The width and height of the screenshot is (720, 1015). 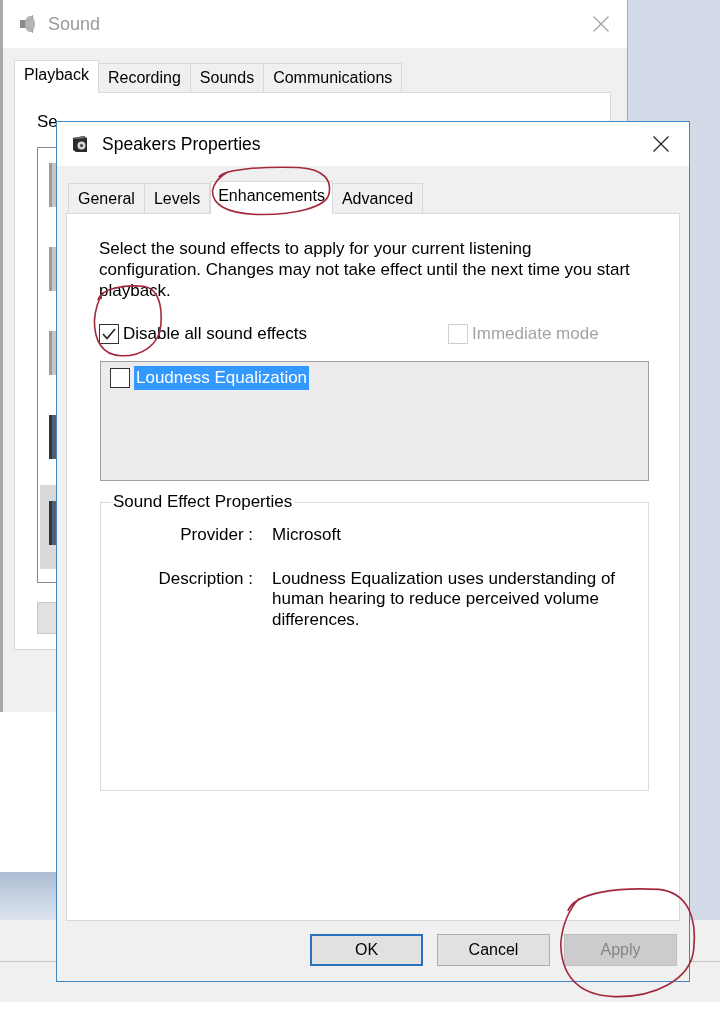 I want to click on field-value: Microsoft, so click(x=307, y=535).